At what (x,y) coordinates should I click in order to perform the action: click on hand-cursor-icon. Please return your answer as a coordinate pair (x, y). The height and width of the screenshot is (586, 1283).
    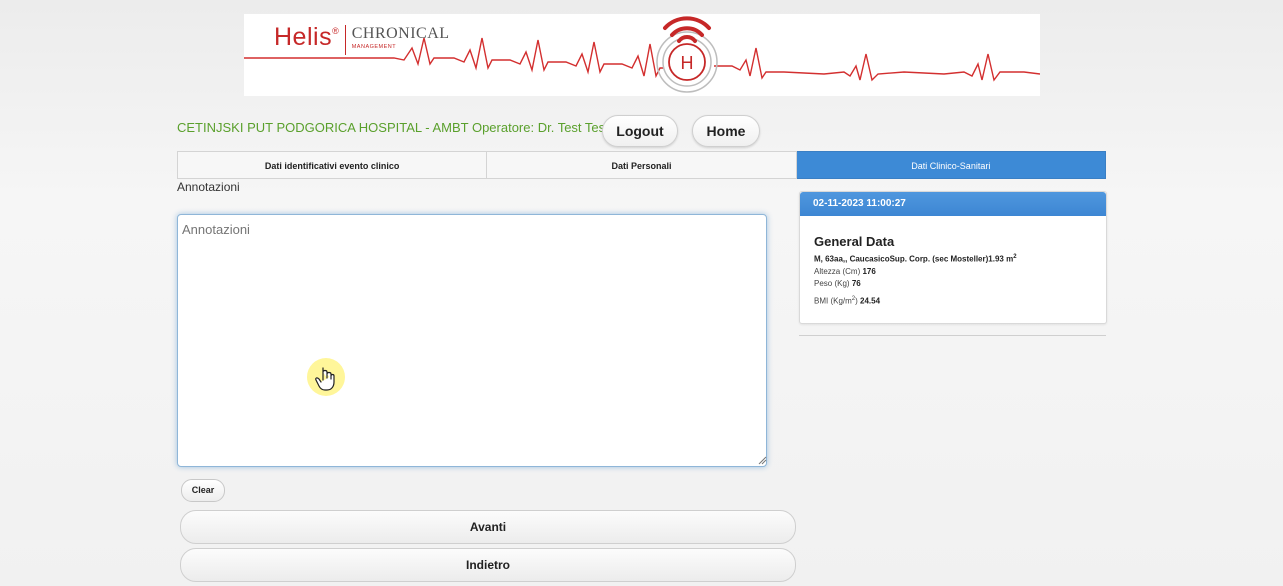
    Looking at the image, I should click on (326, 377).